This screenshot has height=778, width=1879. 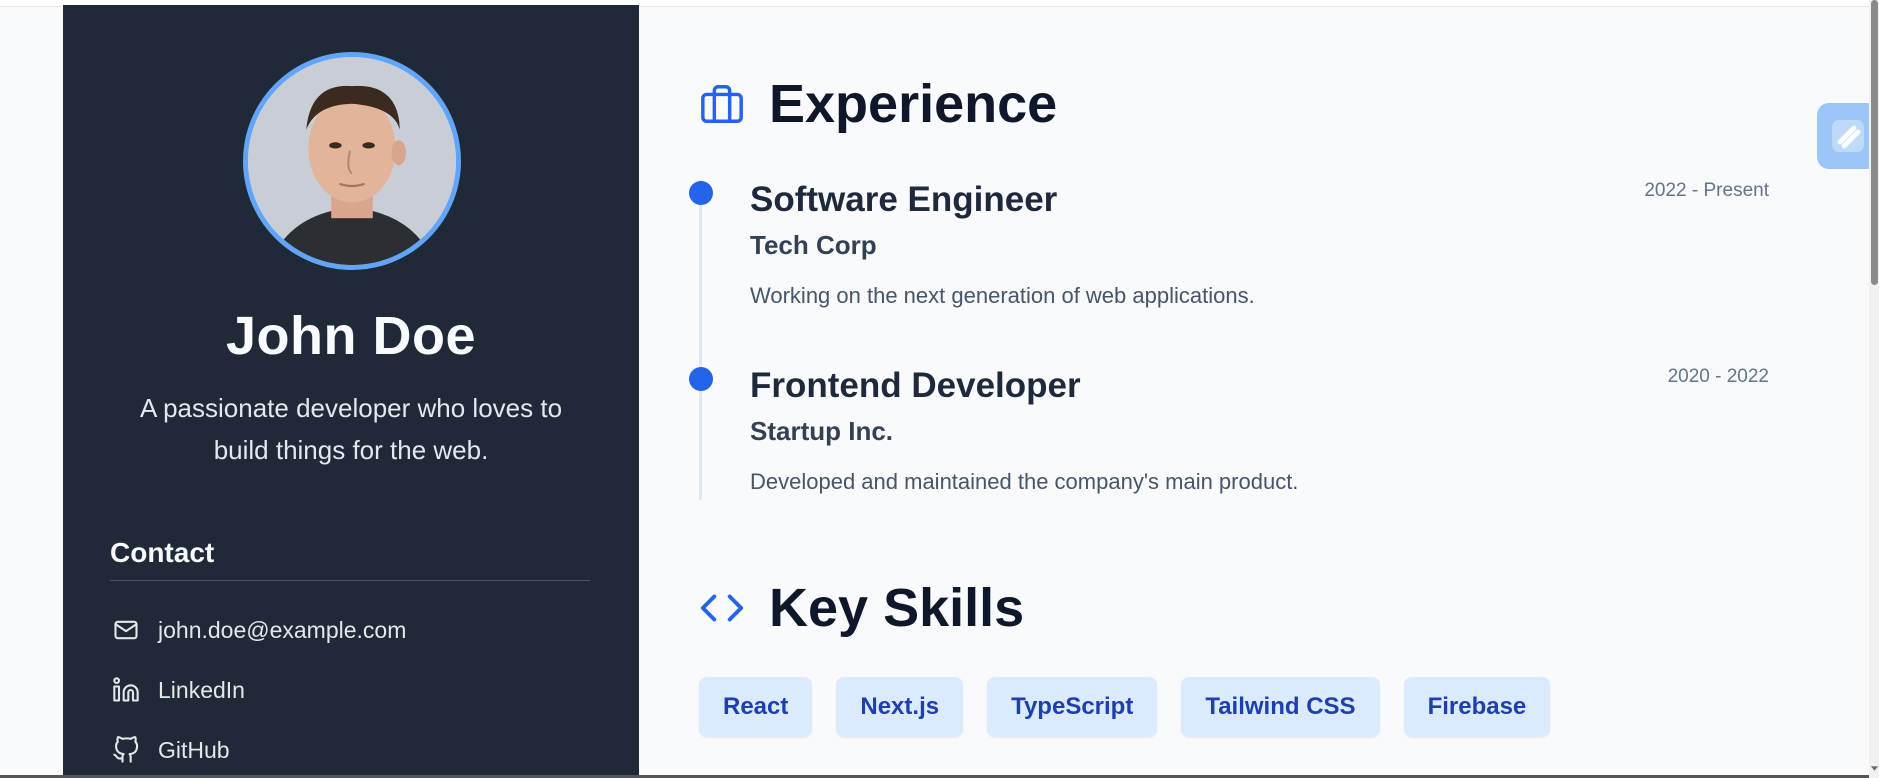 What do you see at coordinates (756, 707) in the screenshot?
I see `skill-badge: React` at bounding box center [756, 707].